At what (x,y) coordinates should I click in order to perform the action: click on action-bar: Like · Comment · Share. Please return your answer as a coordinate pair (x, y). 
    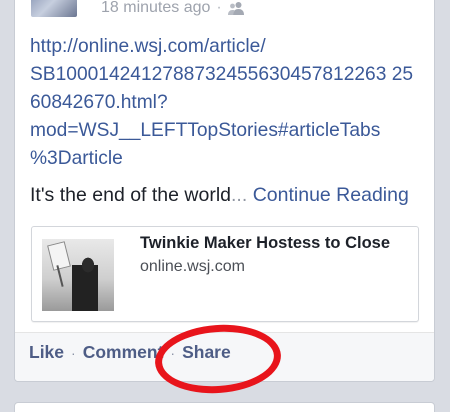
    Looking at the image, I should click on (224, 357).